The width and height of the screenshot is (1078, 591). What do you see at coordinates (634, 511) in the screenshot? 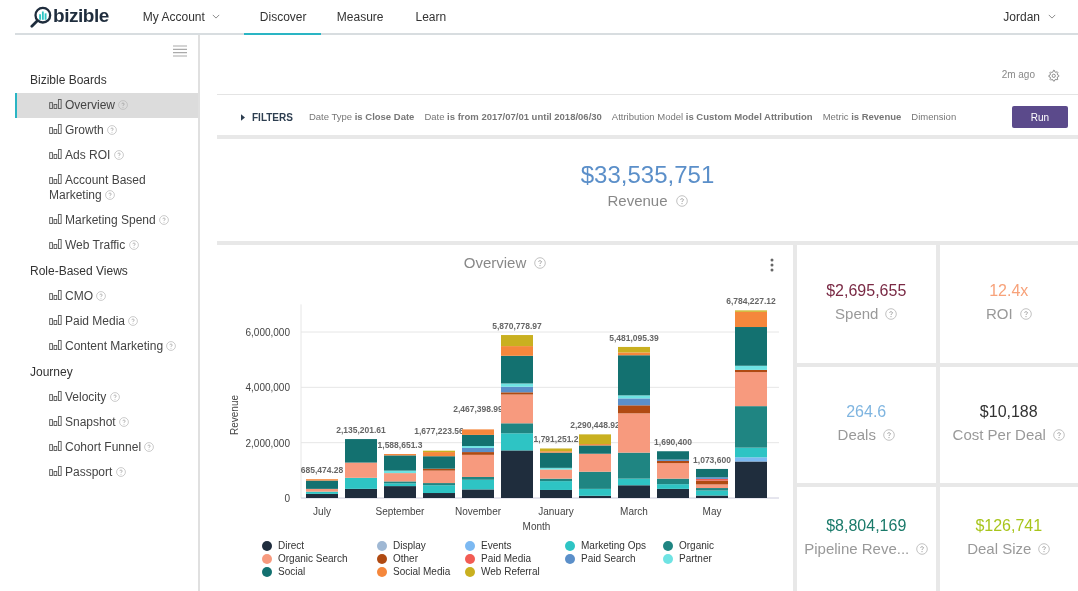
I see `axis-tick-label: March` at bounding box center [634, 511].